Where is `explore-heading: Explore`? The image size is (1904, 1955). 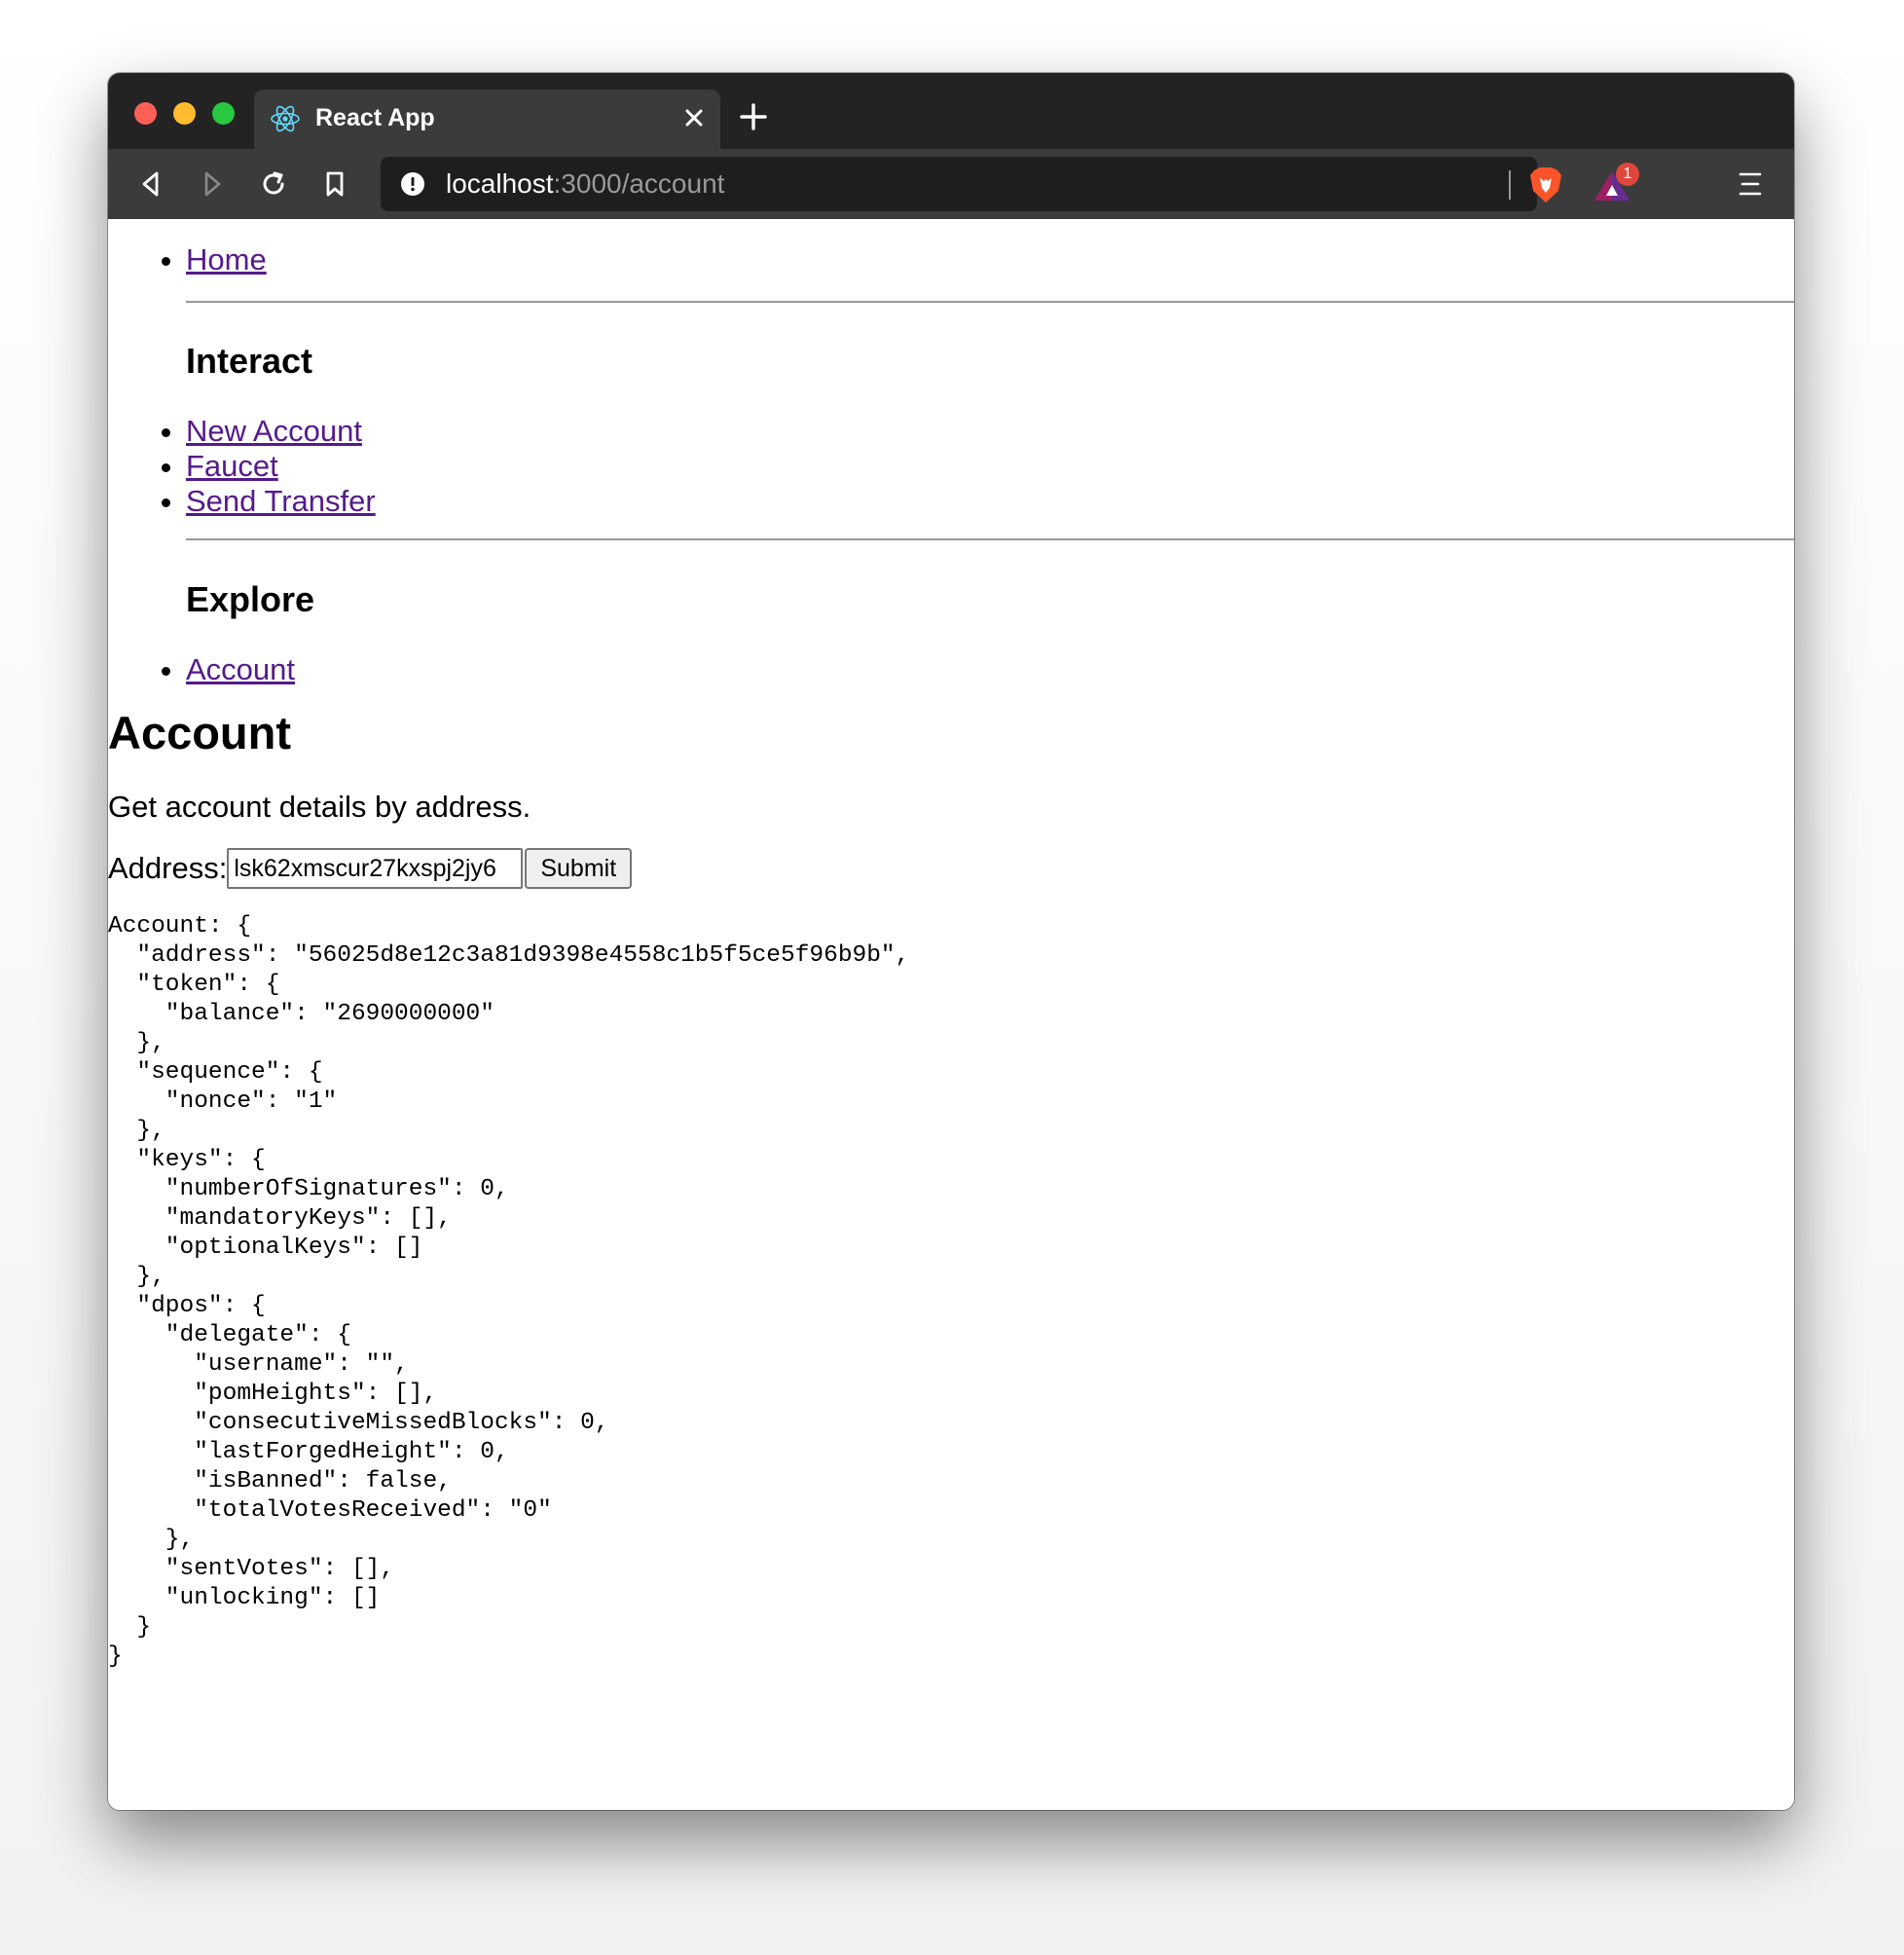
explore-heading: Explore is located at coordinates (250, 599).